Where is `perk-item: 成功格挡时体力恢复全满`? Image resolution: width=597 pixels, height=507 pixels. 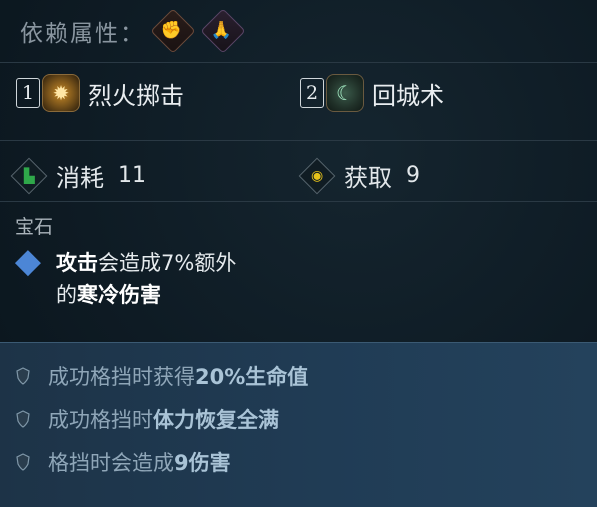 perk-item: 成功格挡时体力恢复全满 is located at coordinates (147, 419).